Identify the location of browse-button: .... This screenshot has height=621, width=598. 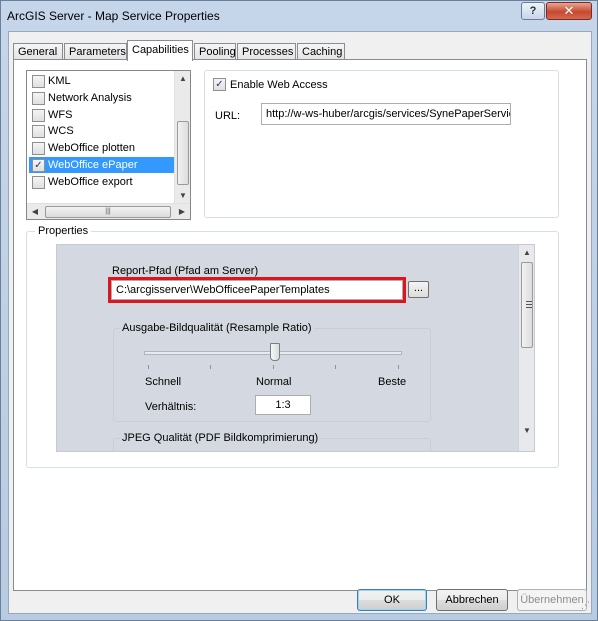
(418, 289).